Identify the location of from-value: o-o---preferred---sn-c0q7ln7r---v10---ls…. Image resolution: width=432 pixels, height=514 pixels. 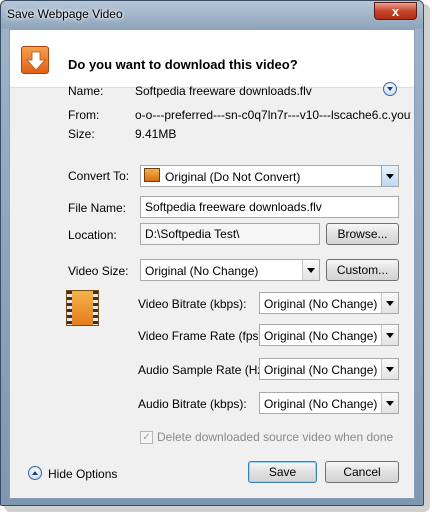
(273, 115).